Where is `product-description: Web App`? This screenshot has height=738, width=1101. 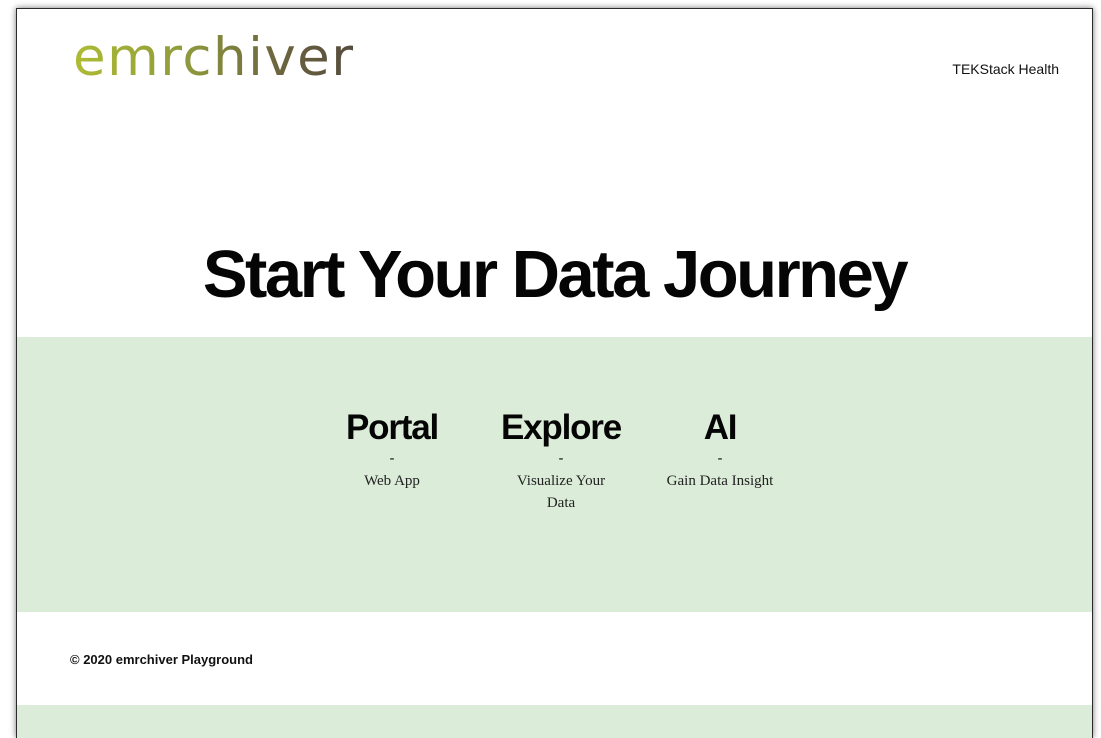
product-description: Web App is located at coordinates (392, 481).